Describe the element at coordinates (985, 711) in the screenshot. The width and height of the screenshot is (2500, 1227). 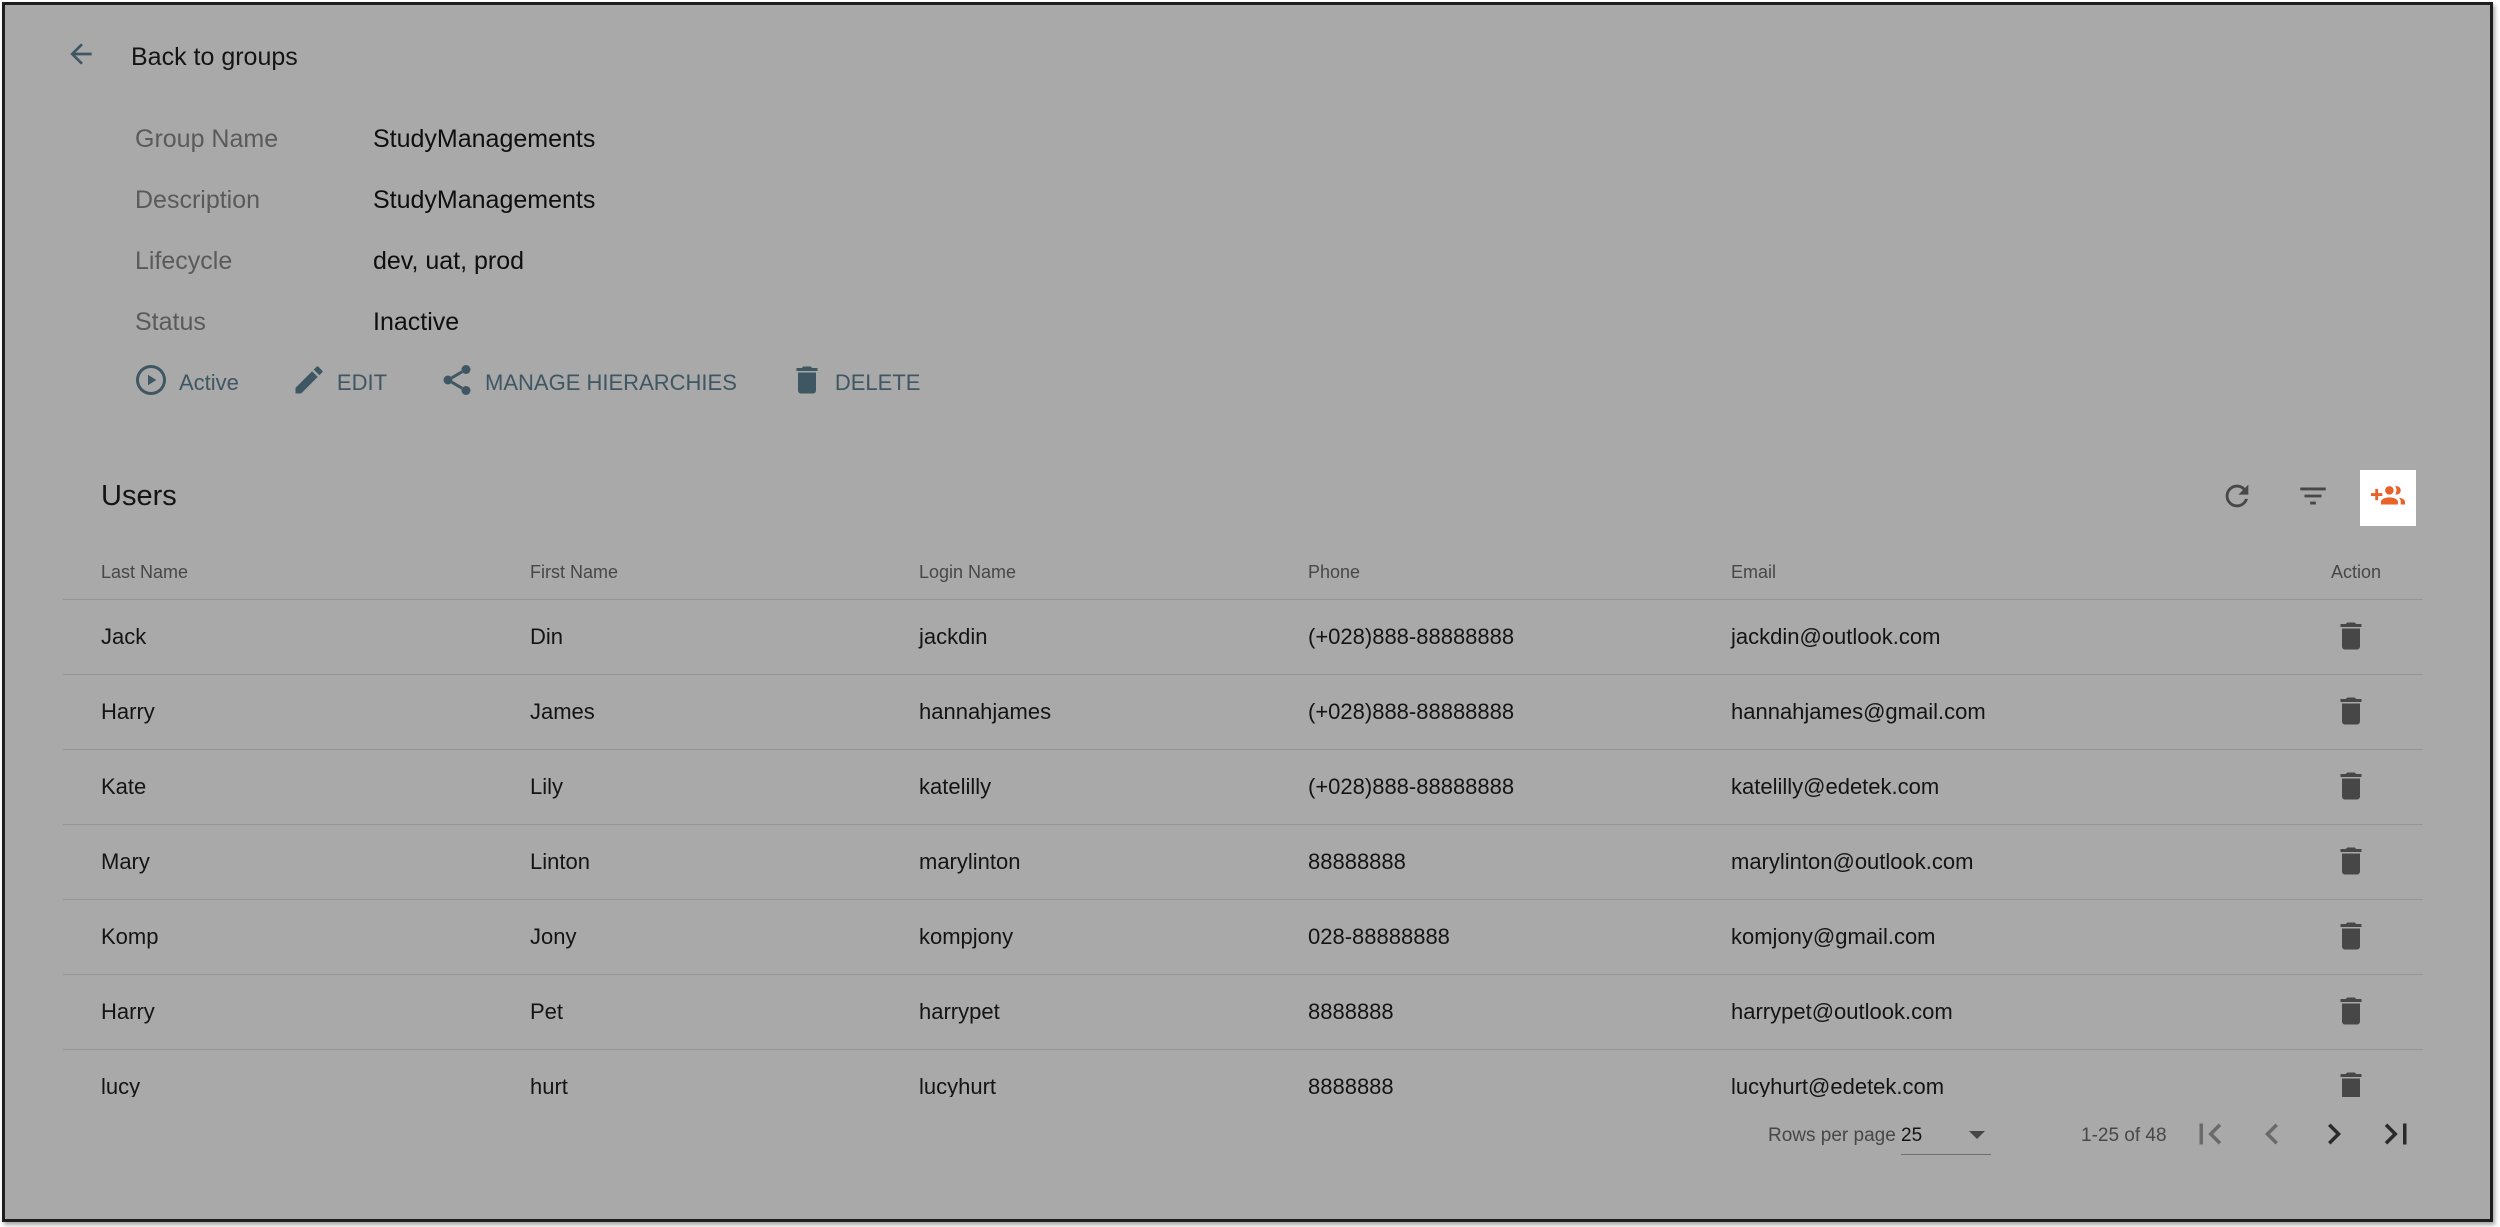
I see `login-name-cell: hannahjames` at that location.